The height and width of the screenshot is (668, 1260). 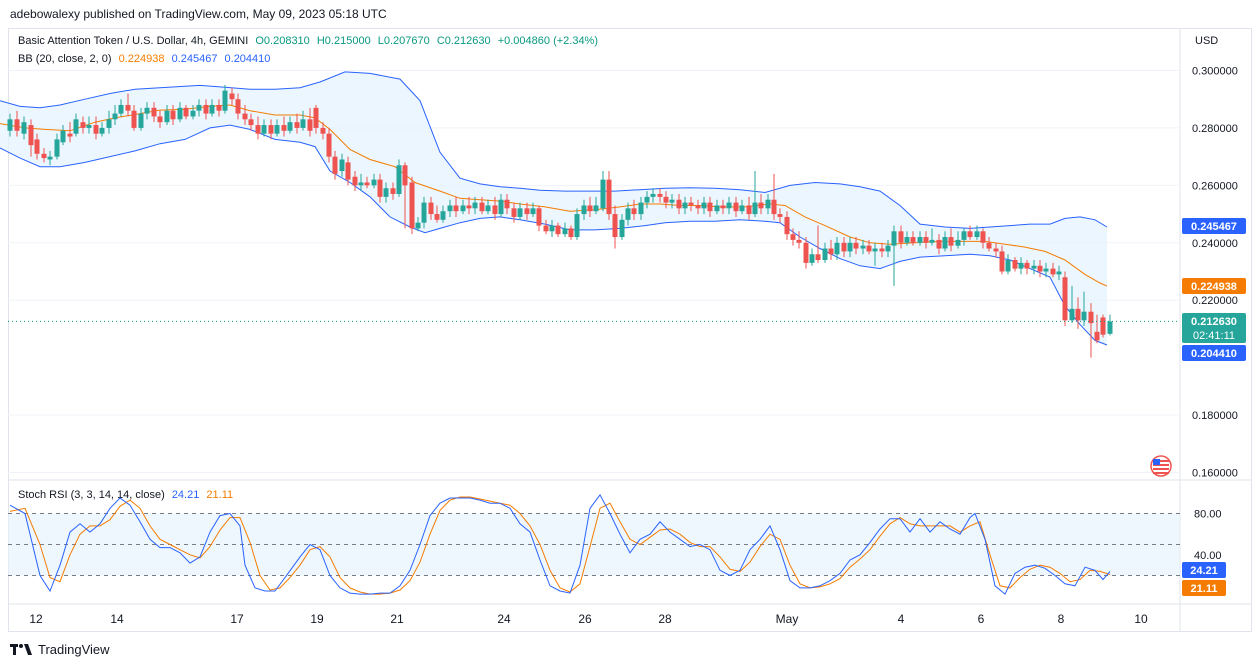 I want to click on currency-label: USD, so click(x=1206, y=41).